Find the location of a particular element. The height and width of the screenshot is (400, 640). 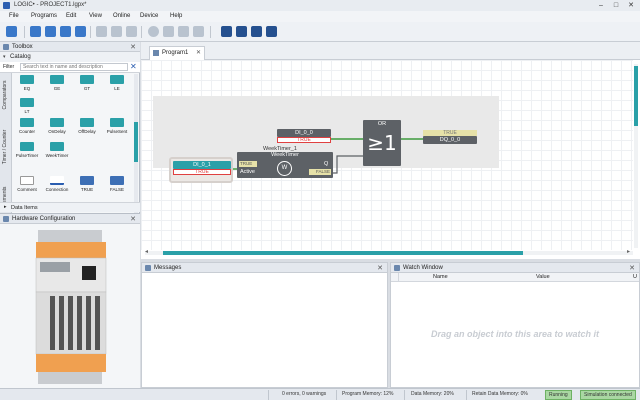

tool-comment: Comment is located at coordinates (27, 187).